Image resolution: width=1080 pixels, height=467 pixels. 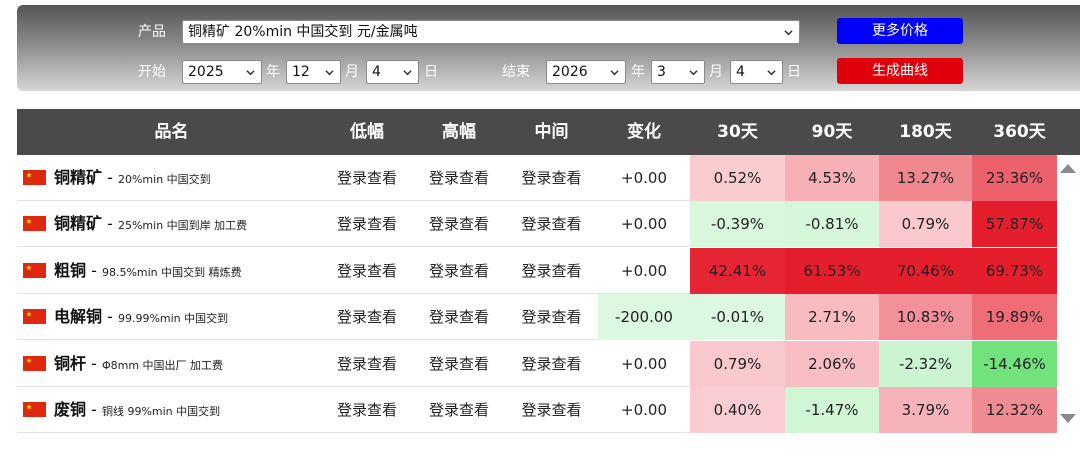 What do you see at coordinates (832, 270) in the screenshot?
I see `change-90d-cell: 61.53%` at bounding box center [832, 270].